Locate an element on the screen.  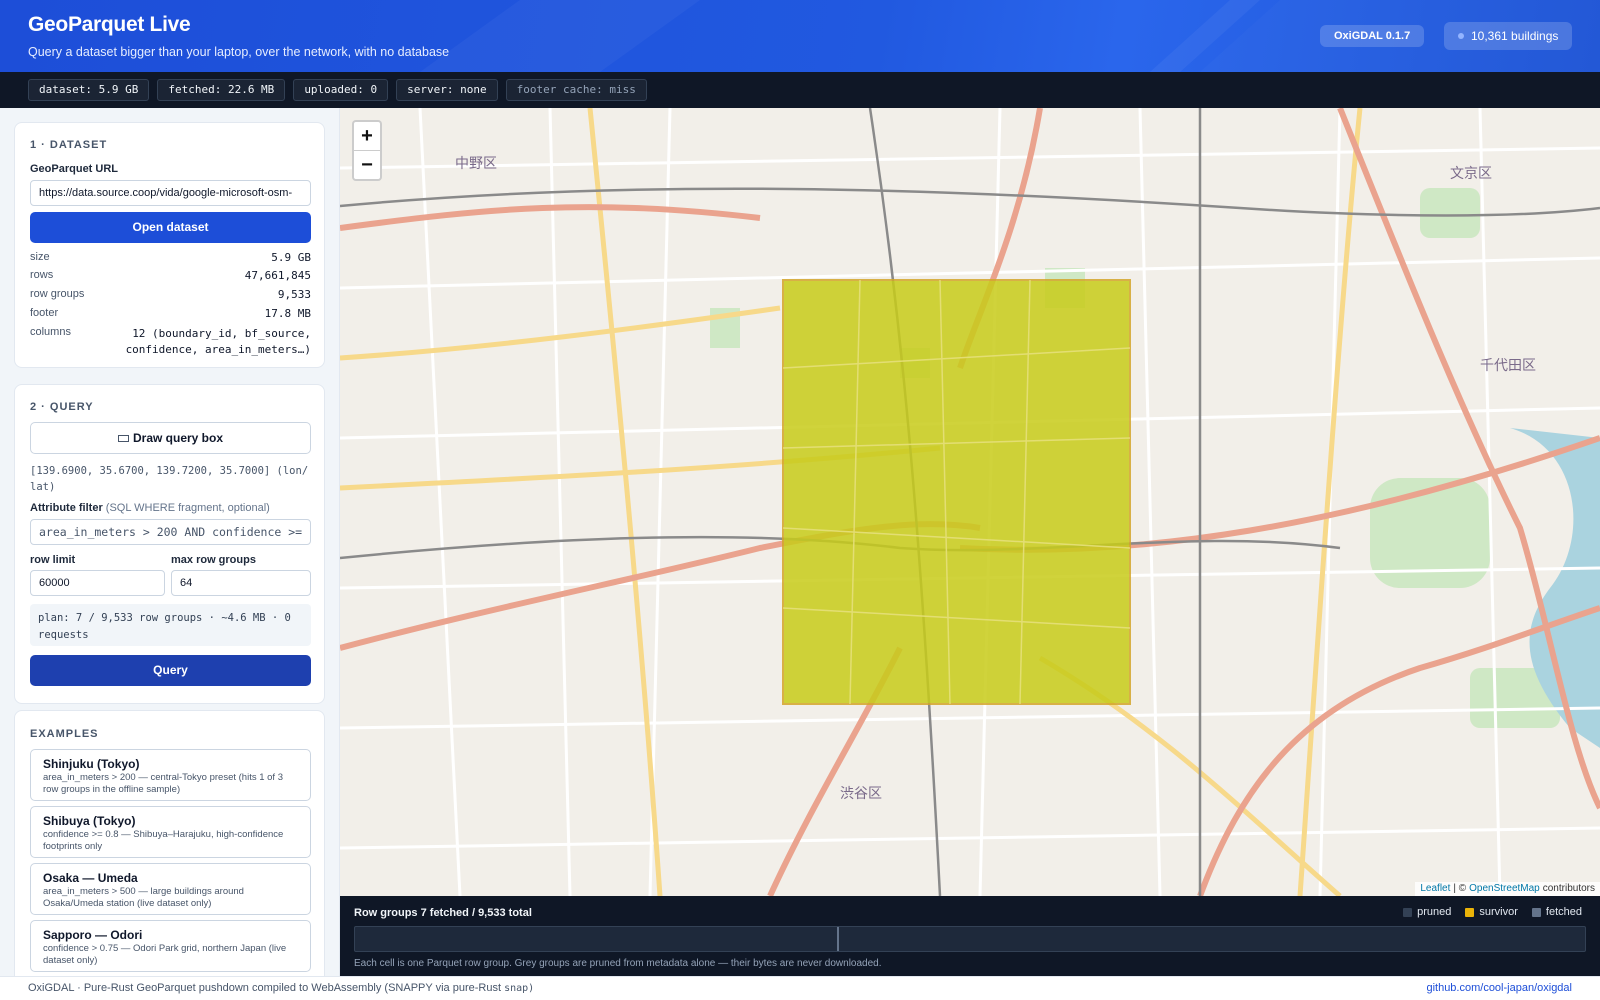
building-count-pill: 10,361 buildings is located at coordinates (1508, 36).